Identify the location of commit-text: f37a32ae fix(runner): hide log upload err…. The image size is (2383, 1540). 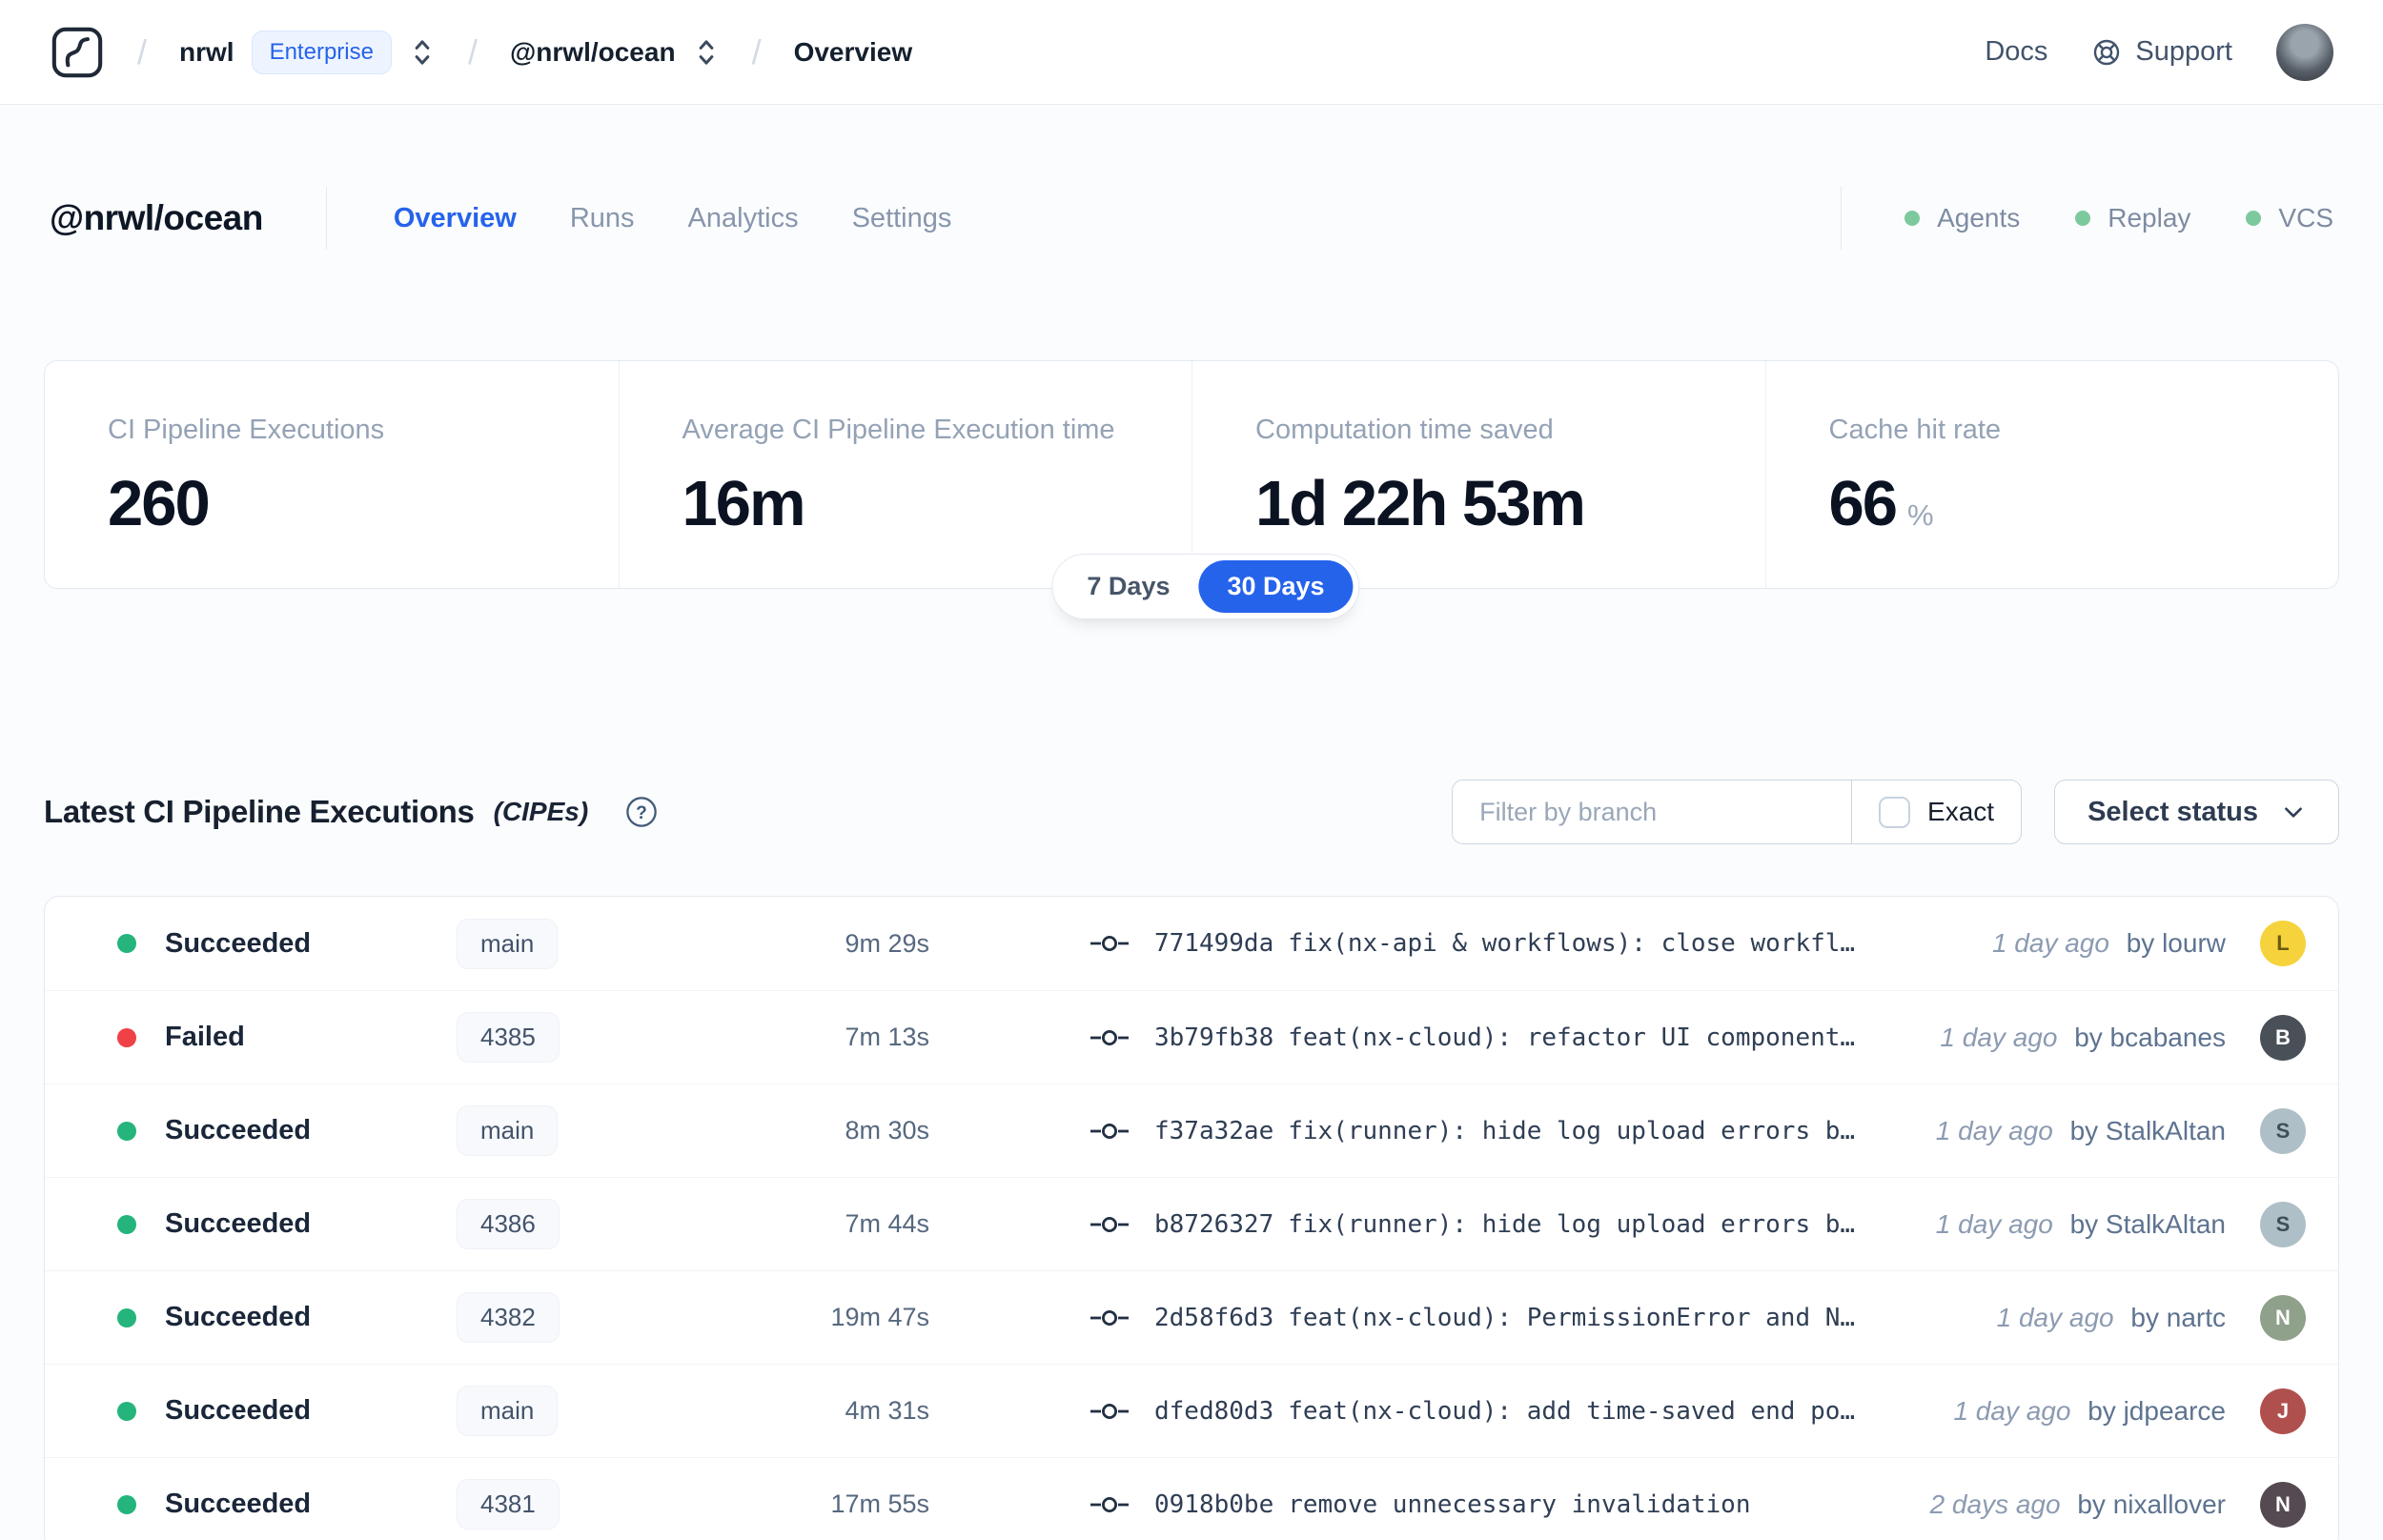
(1505, 1131).